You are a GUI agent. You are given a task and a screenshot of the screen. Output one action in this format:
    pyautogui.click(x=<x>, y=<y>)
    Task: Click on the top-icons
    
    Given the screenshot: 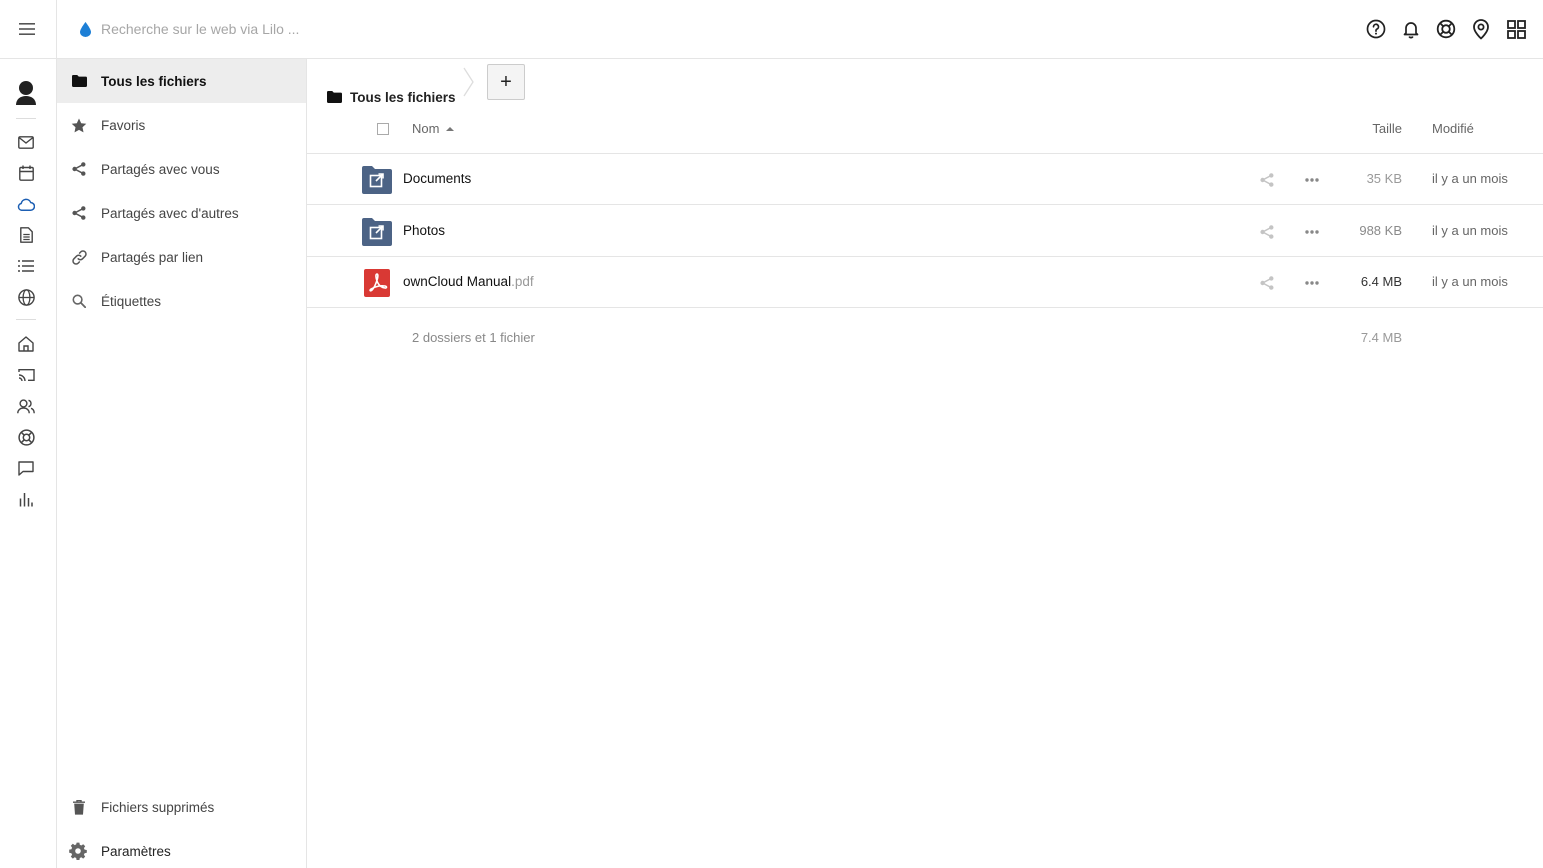 What is the action you would take?
    pyautogui.click(x=1446, y=29)
    